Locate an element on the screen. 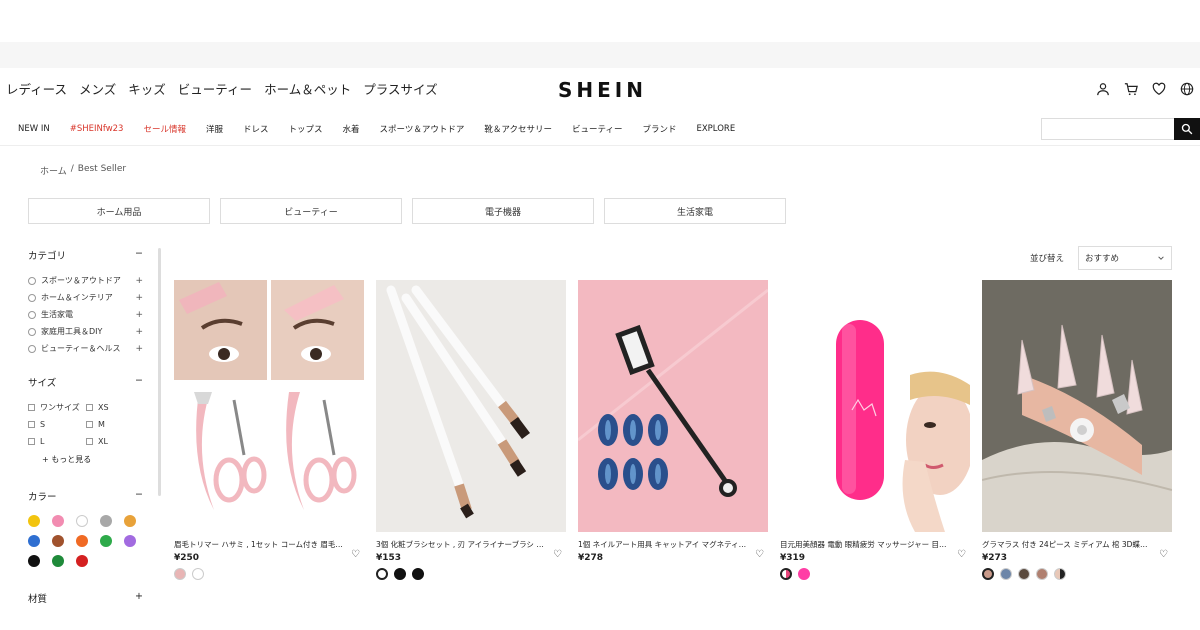 This screenshot has height=630, width=1200. product-title: 1個 ネイルアート用具 キャットアイ マグネティック スティック is located at coordinates (663, 544).